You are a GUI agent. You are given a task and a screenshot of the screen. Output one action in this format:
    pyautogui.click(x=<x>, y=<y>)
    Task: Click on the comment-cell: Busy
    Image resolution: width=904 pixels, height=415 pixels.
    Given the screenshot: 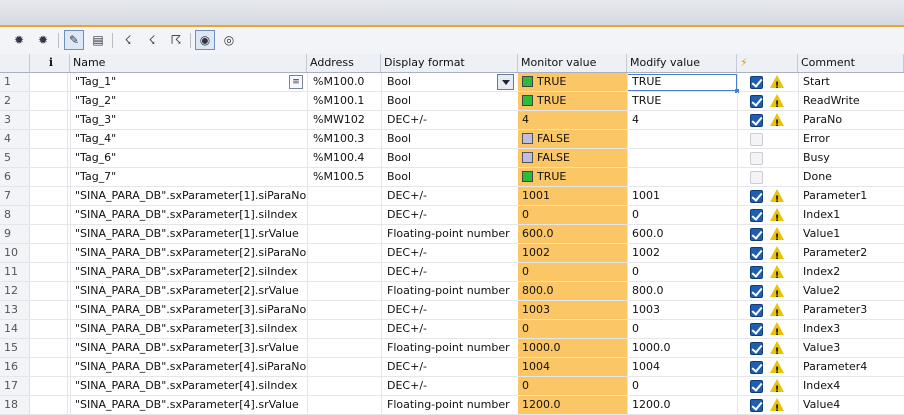 What is the action you would take?
    pyautogui.click(x=851, y=158)
    